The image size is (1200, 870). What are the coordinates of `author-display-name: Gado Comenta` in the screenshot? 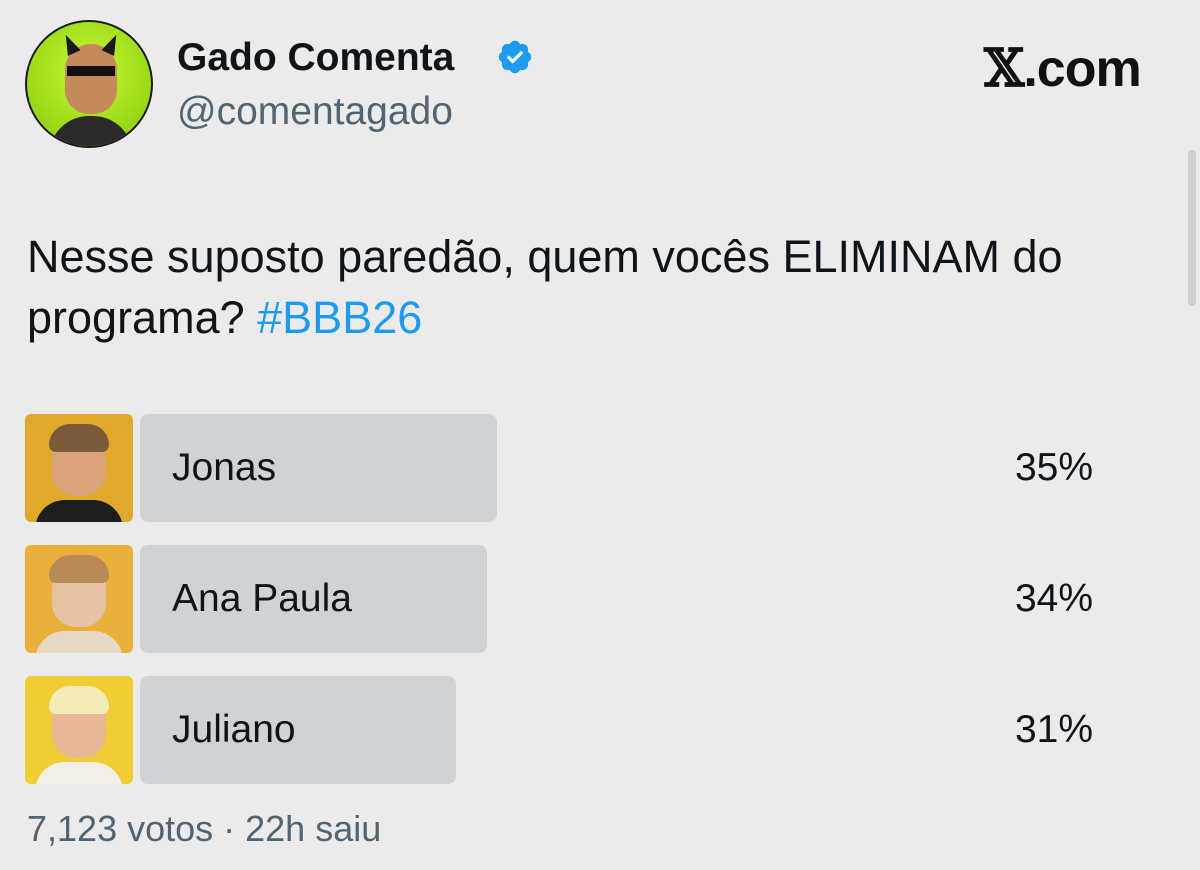 It's located at (315, 58).